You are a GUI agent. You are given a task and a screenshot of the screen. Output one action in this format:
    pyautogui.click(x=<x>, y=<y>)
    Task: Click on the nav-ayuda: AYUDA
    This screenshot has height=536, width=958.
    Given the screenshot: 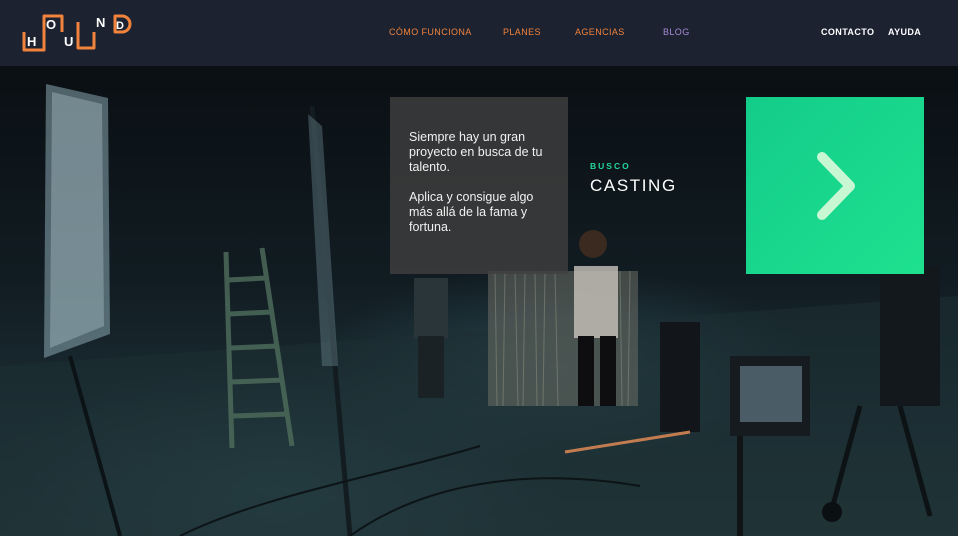 What is the action you would take?
    pyautogui.click(x=904, y=32)
    